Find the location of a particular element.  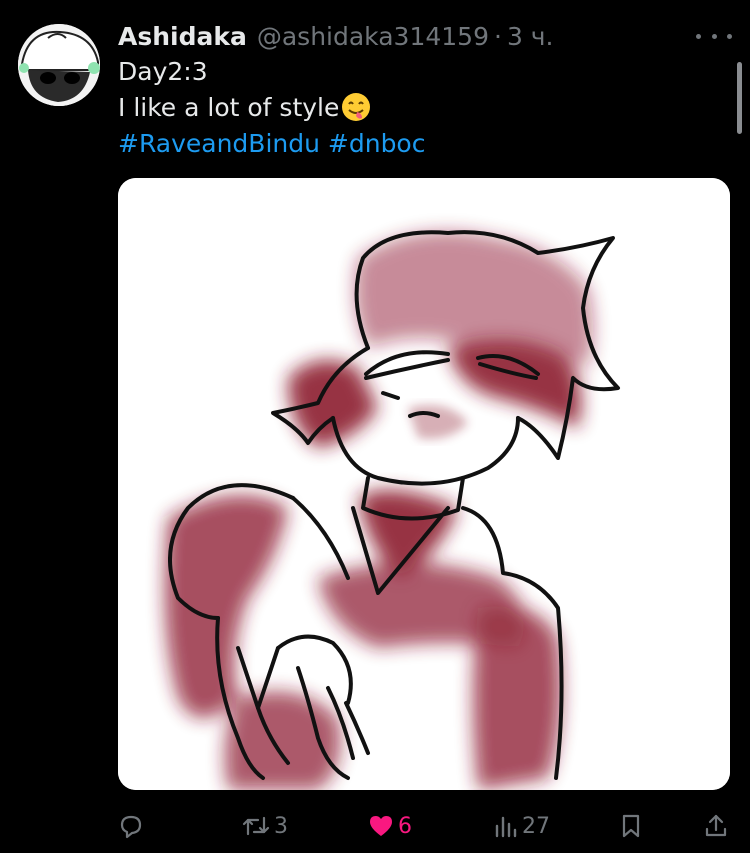

bookmark-button is located at coordinates (631, 826).